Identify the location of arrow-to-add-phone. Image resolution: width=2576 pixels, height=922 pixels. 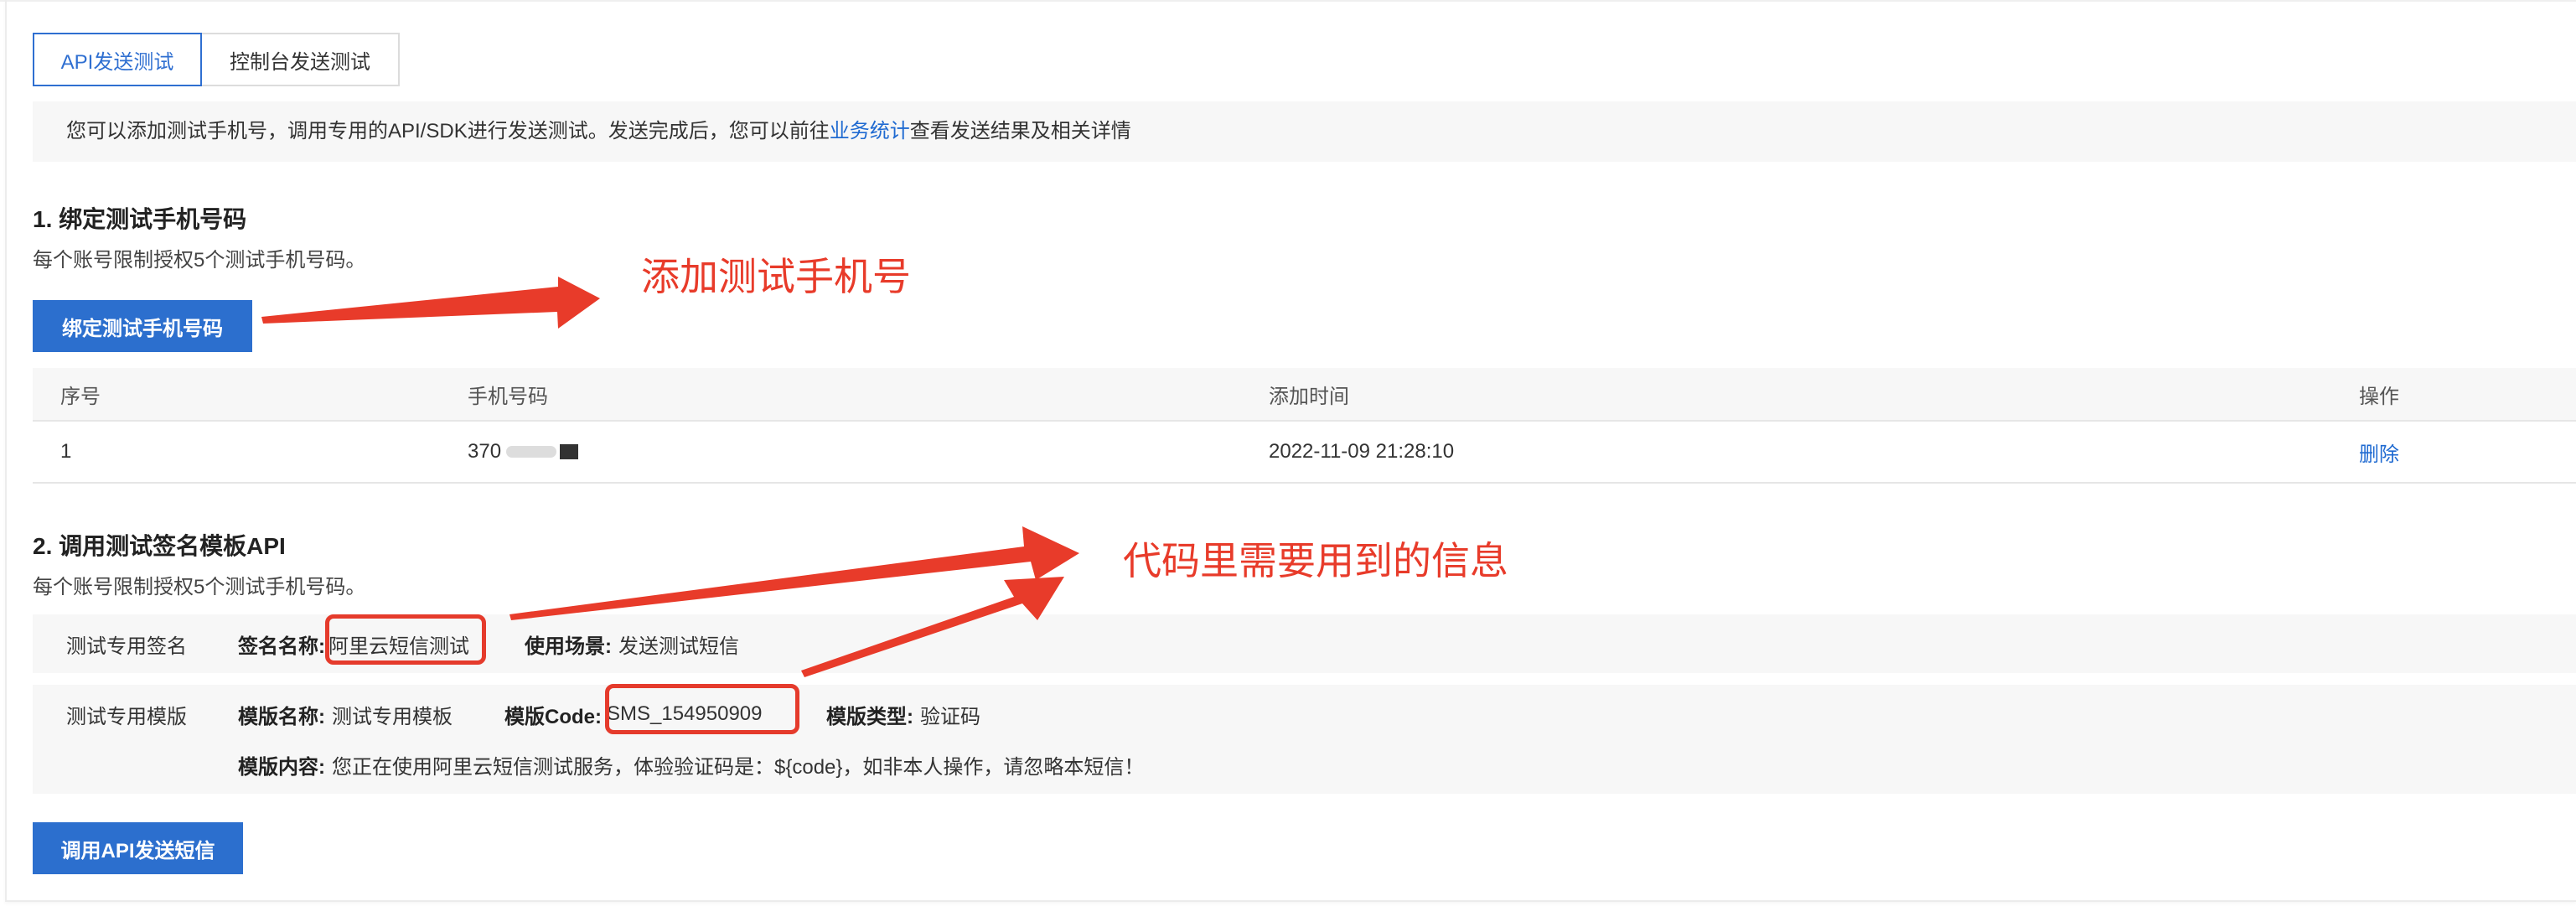
(430, 303).